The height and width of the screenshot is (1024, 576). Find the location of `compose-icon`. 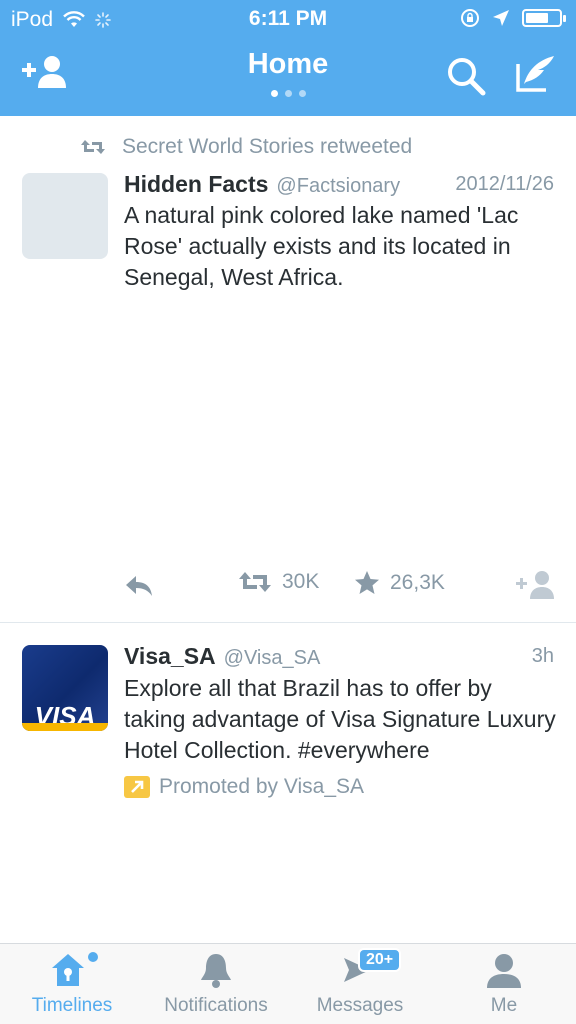

compose-icon is located at coordinates (535, 74).